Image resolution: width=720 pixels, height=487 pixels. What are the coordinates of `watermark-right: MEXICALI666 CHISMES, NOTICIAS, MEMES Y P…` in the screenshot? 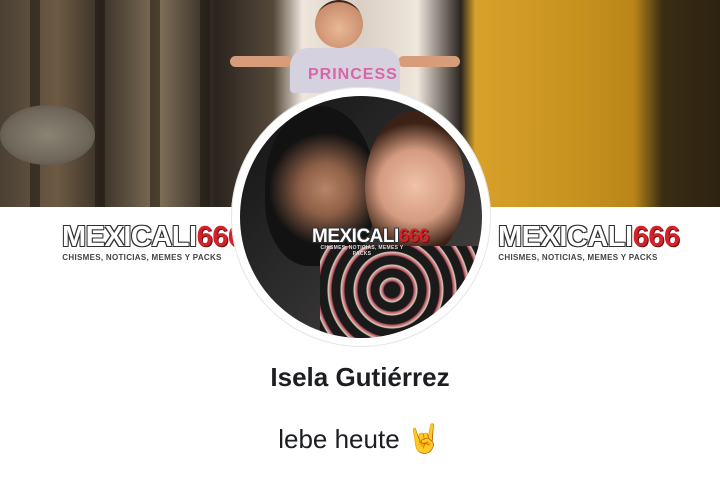 It's located at (589, 240).